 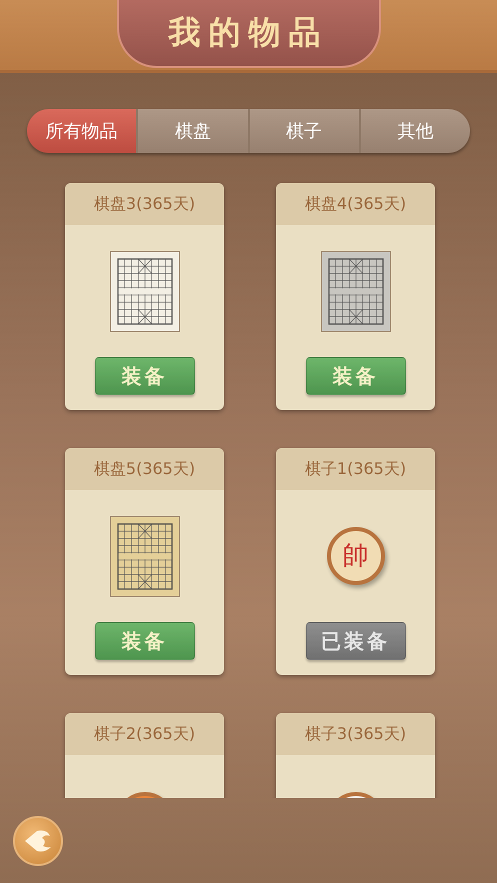 What do you see at coordinates (144, 734) in the screenshot?
I see `item-name: 棋子2(365天)` at bounding box center [144, 734].